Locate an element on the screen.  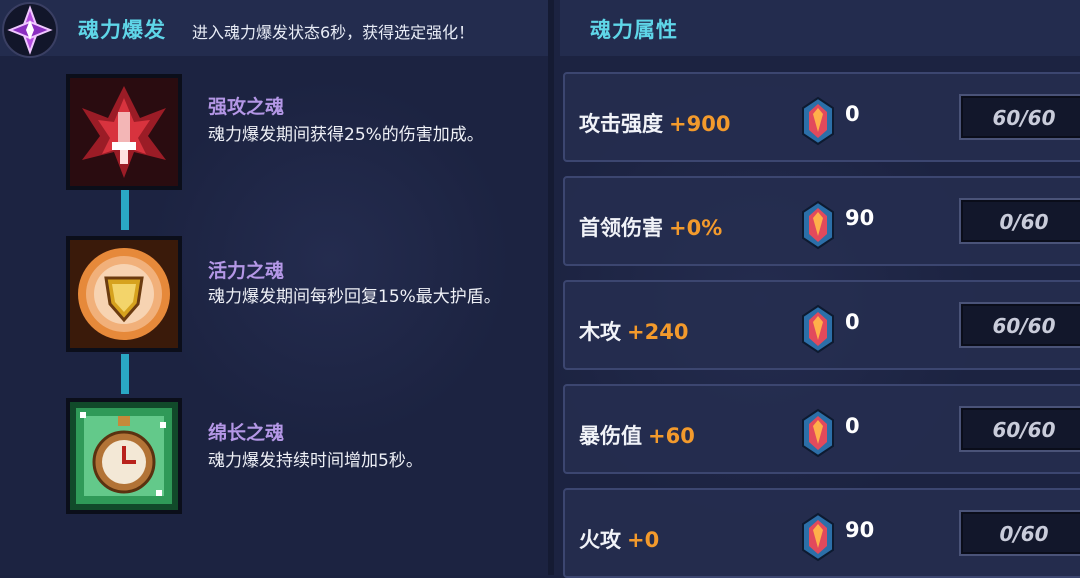
attribute-row: 木攻 +240 0 60/60 is located at coordinates (821, 325).